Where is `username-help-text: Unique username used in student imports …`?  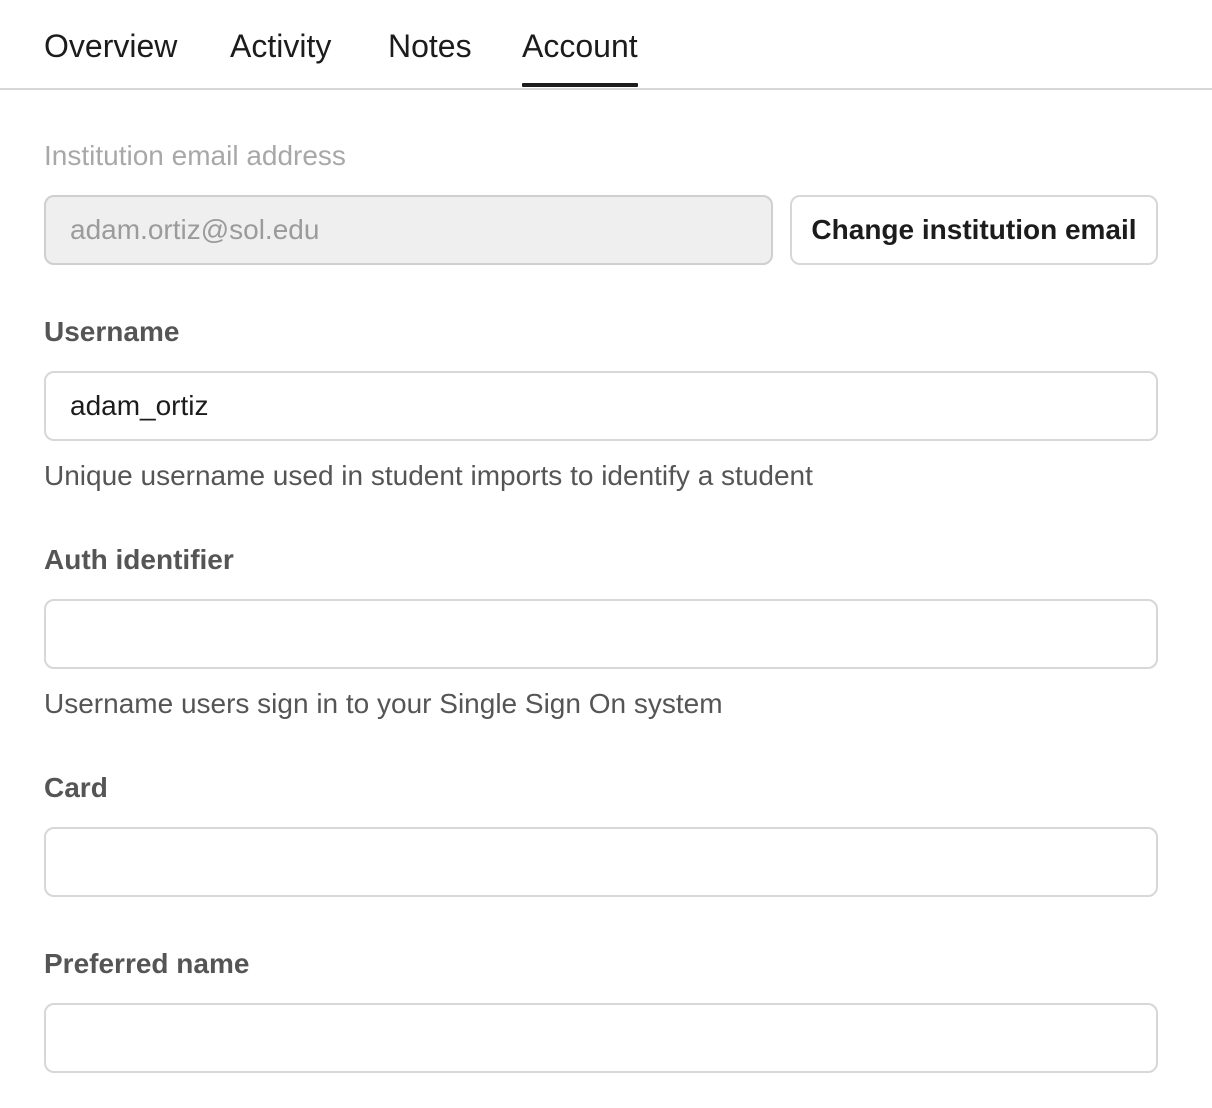
username-help-text: Unique username used in student imports … is located at coordinates (428, 475).